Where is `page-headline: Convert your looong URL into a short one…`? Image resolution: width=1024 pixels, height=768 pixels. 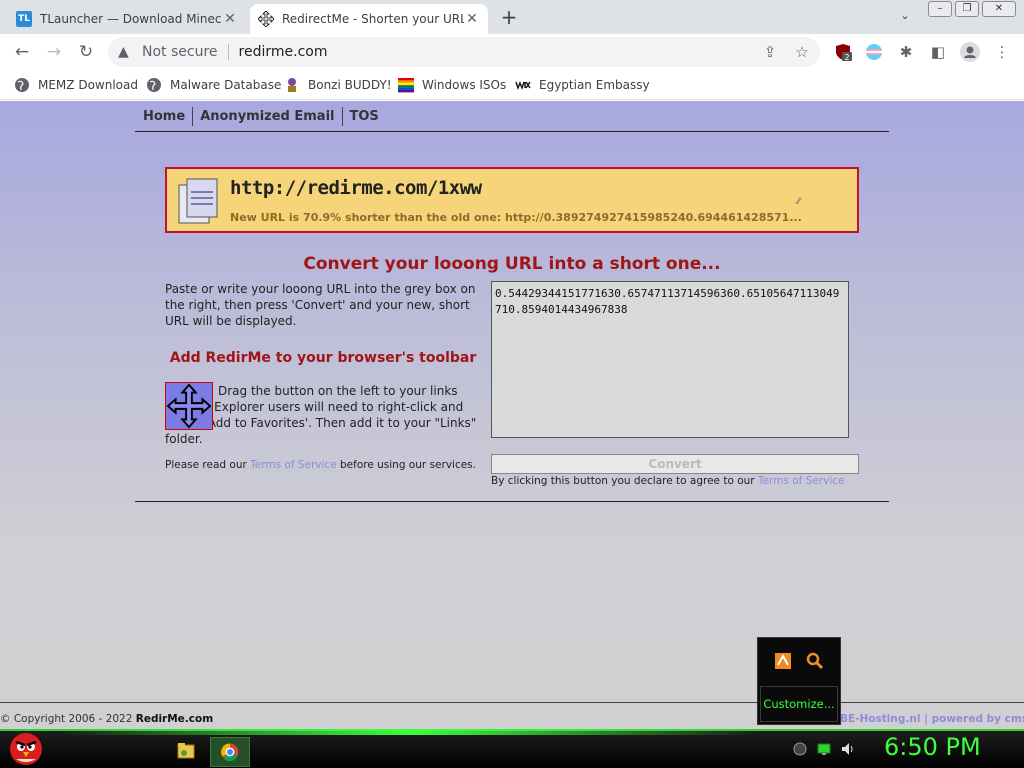
page-headline: Convert your looong URL into a short one… is located at coordinates (512, 264).